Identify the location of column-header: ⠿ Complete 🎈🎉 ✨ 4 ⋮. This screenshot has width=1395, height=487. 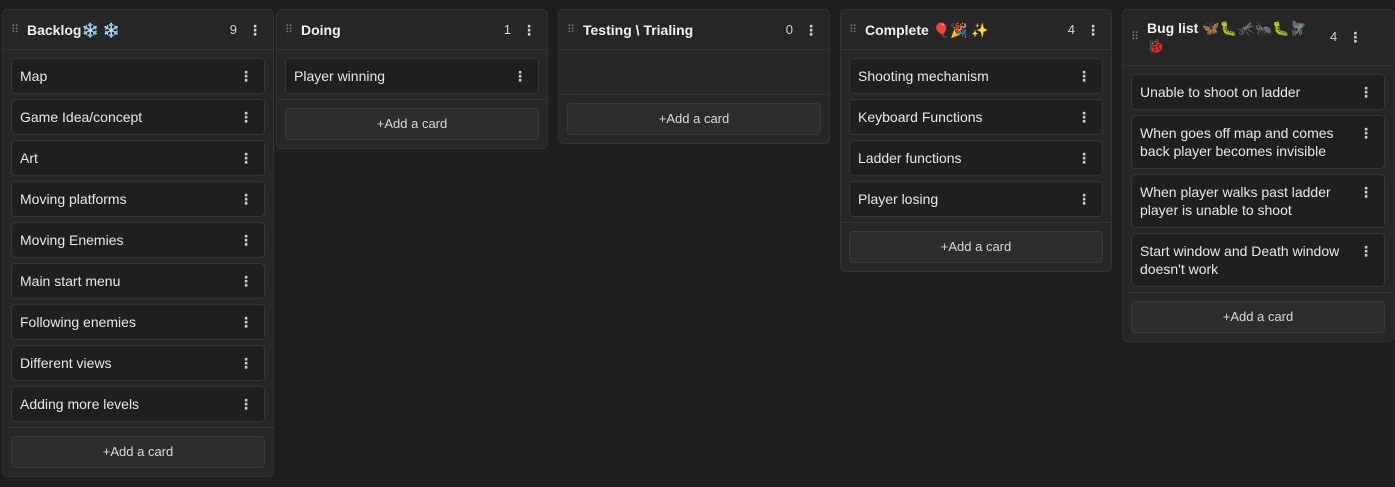
(976, 30).